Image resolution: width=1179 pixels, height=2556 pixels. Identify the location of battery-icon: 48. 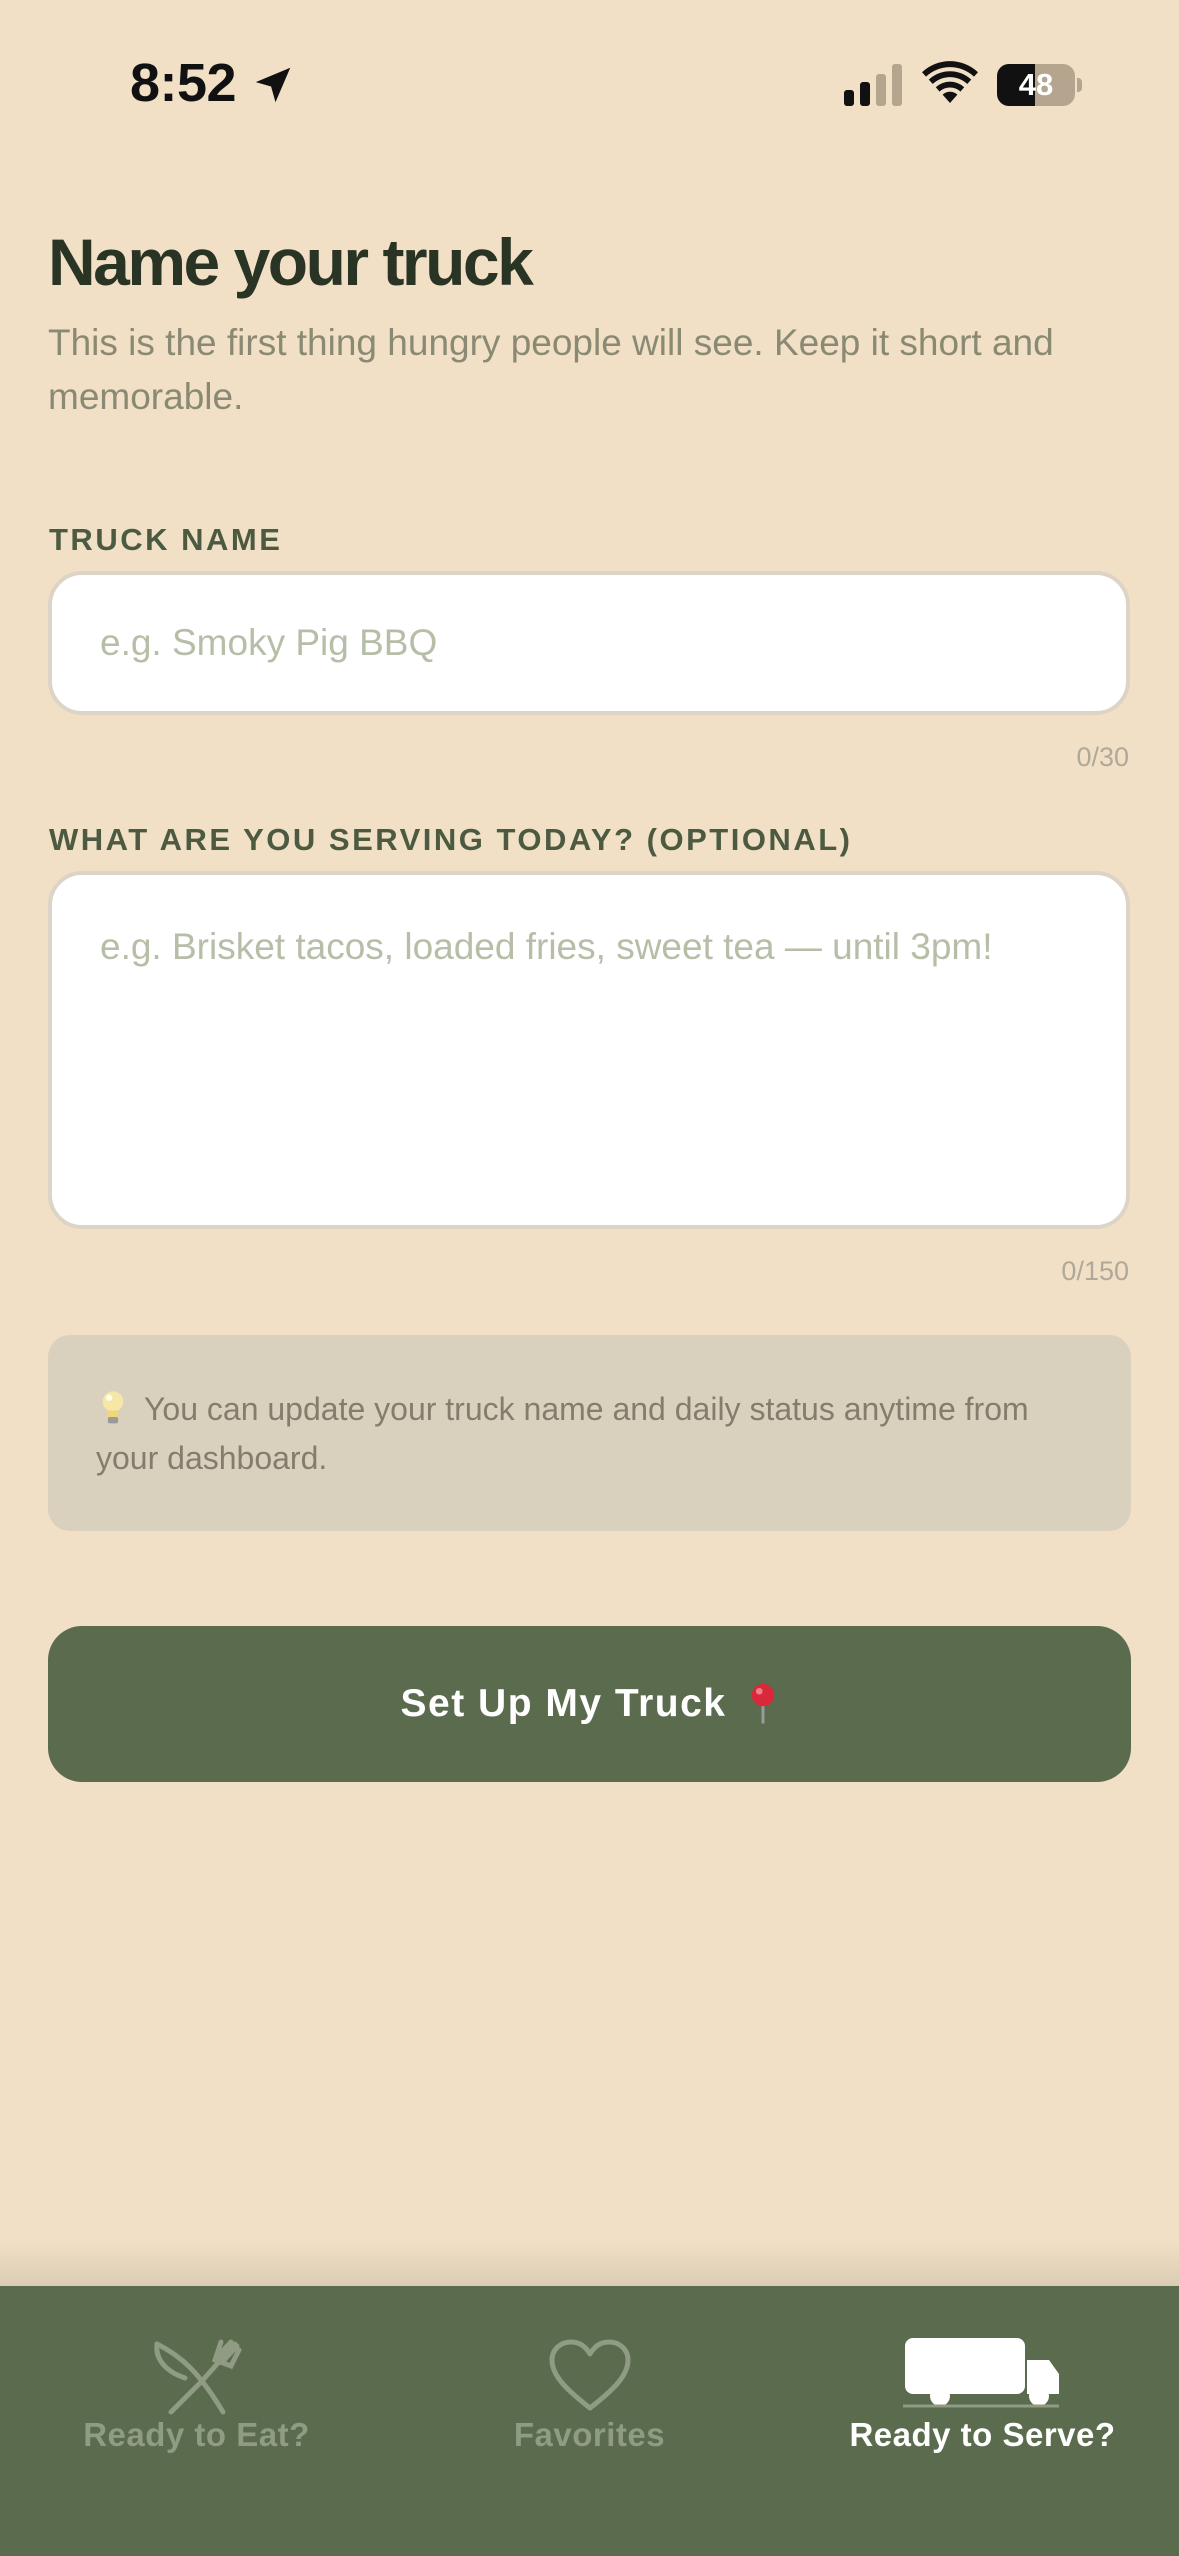
(1039, 85).